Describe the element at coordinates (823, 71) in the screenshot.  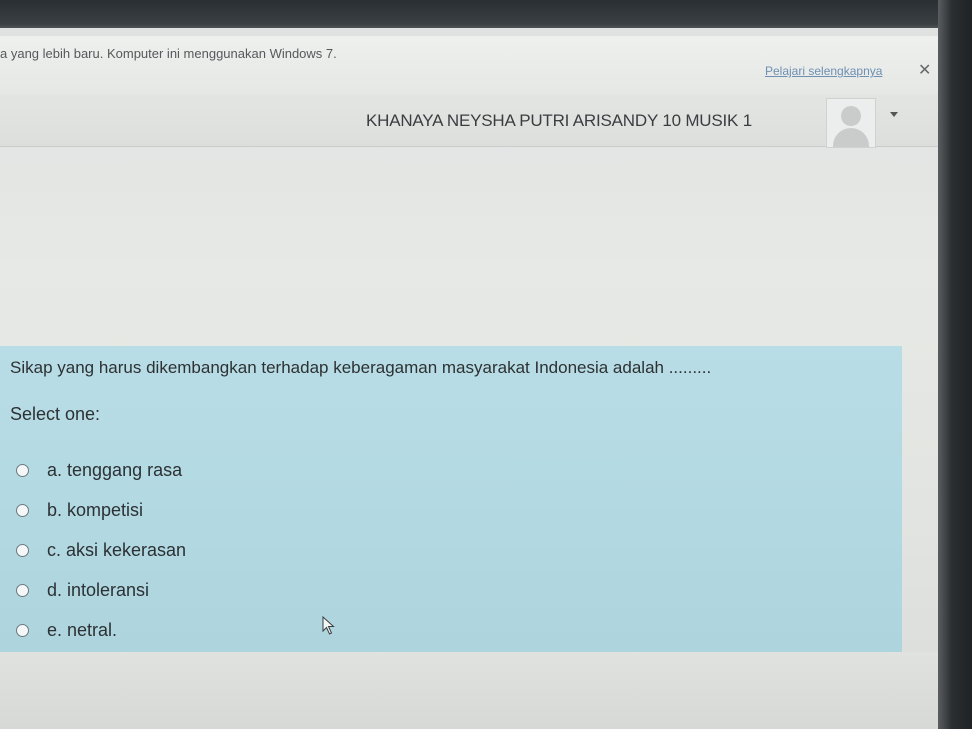
I see `learn-more-link: Pelajari selengkapnya` at that location.